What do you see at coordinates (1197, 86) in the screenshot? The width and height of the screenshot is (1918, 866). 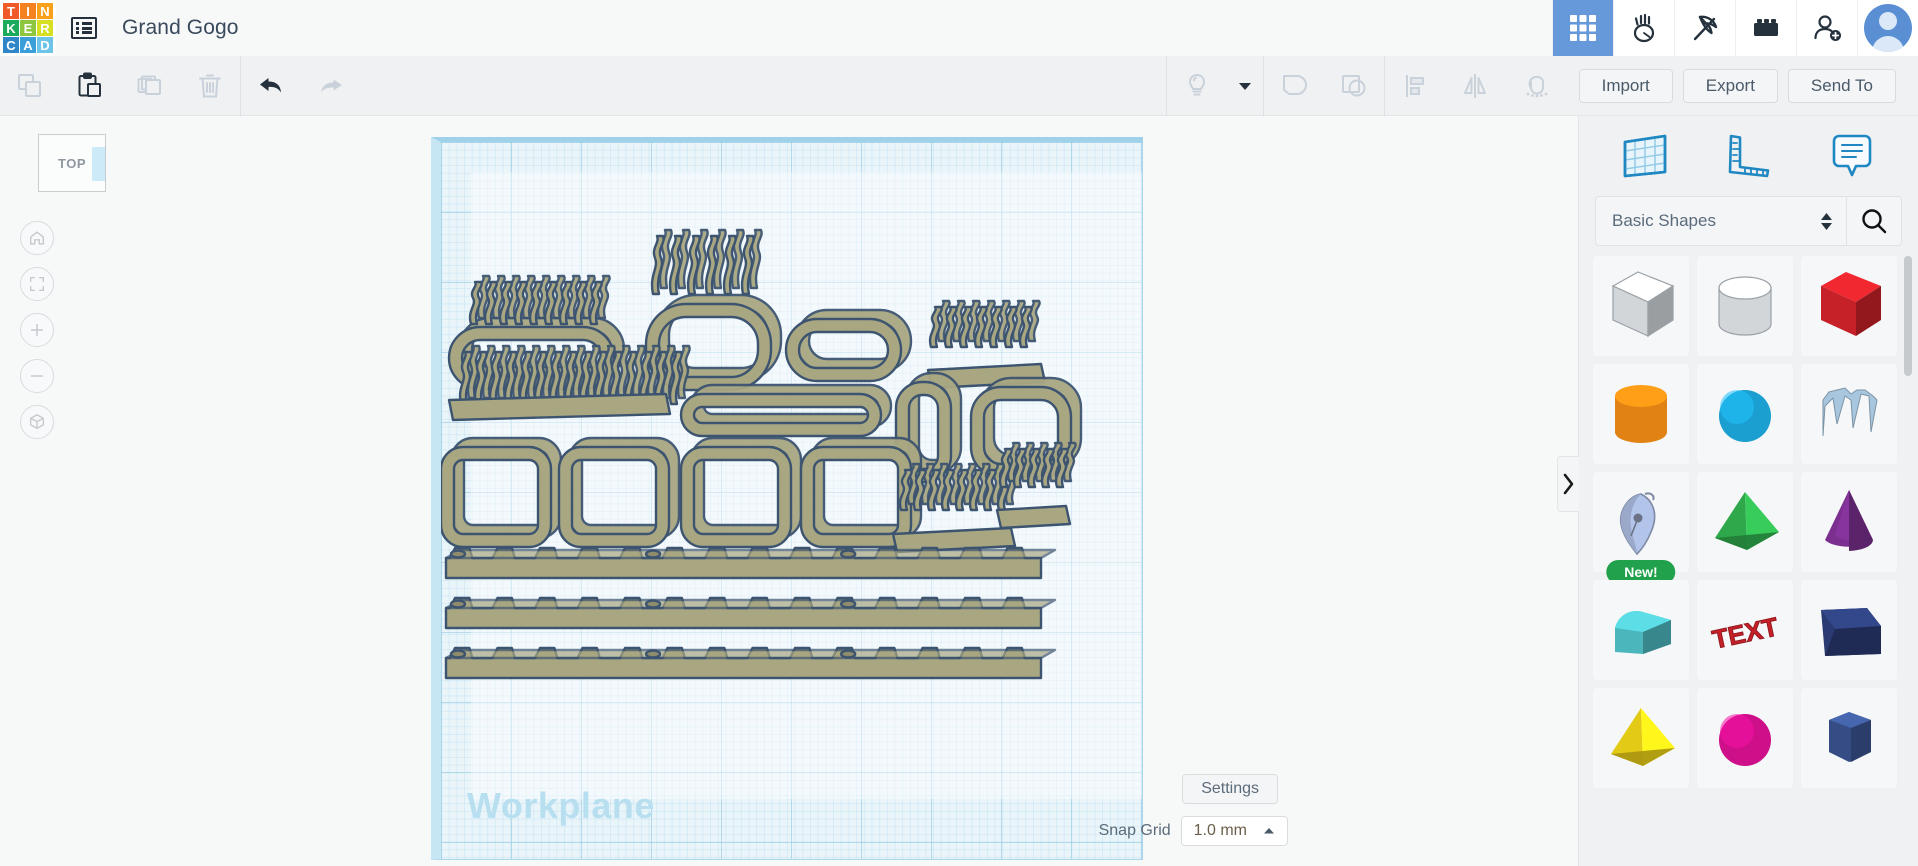 I see `light-bulb-button` at bounding box center [1197, 86].